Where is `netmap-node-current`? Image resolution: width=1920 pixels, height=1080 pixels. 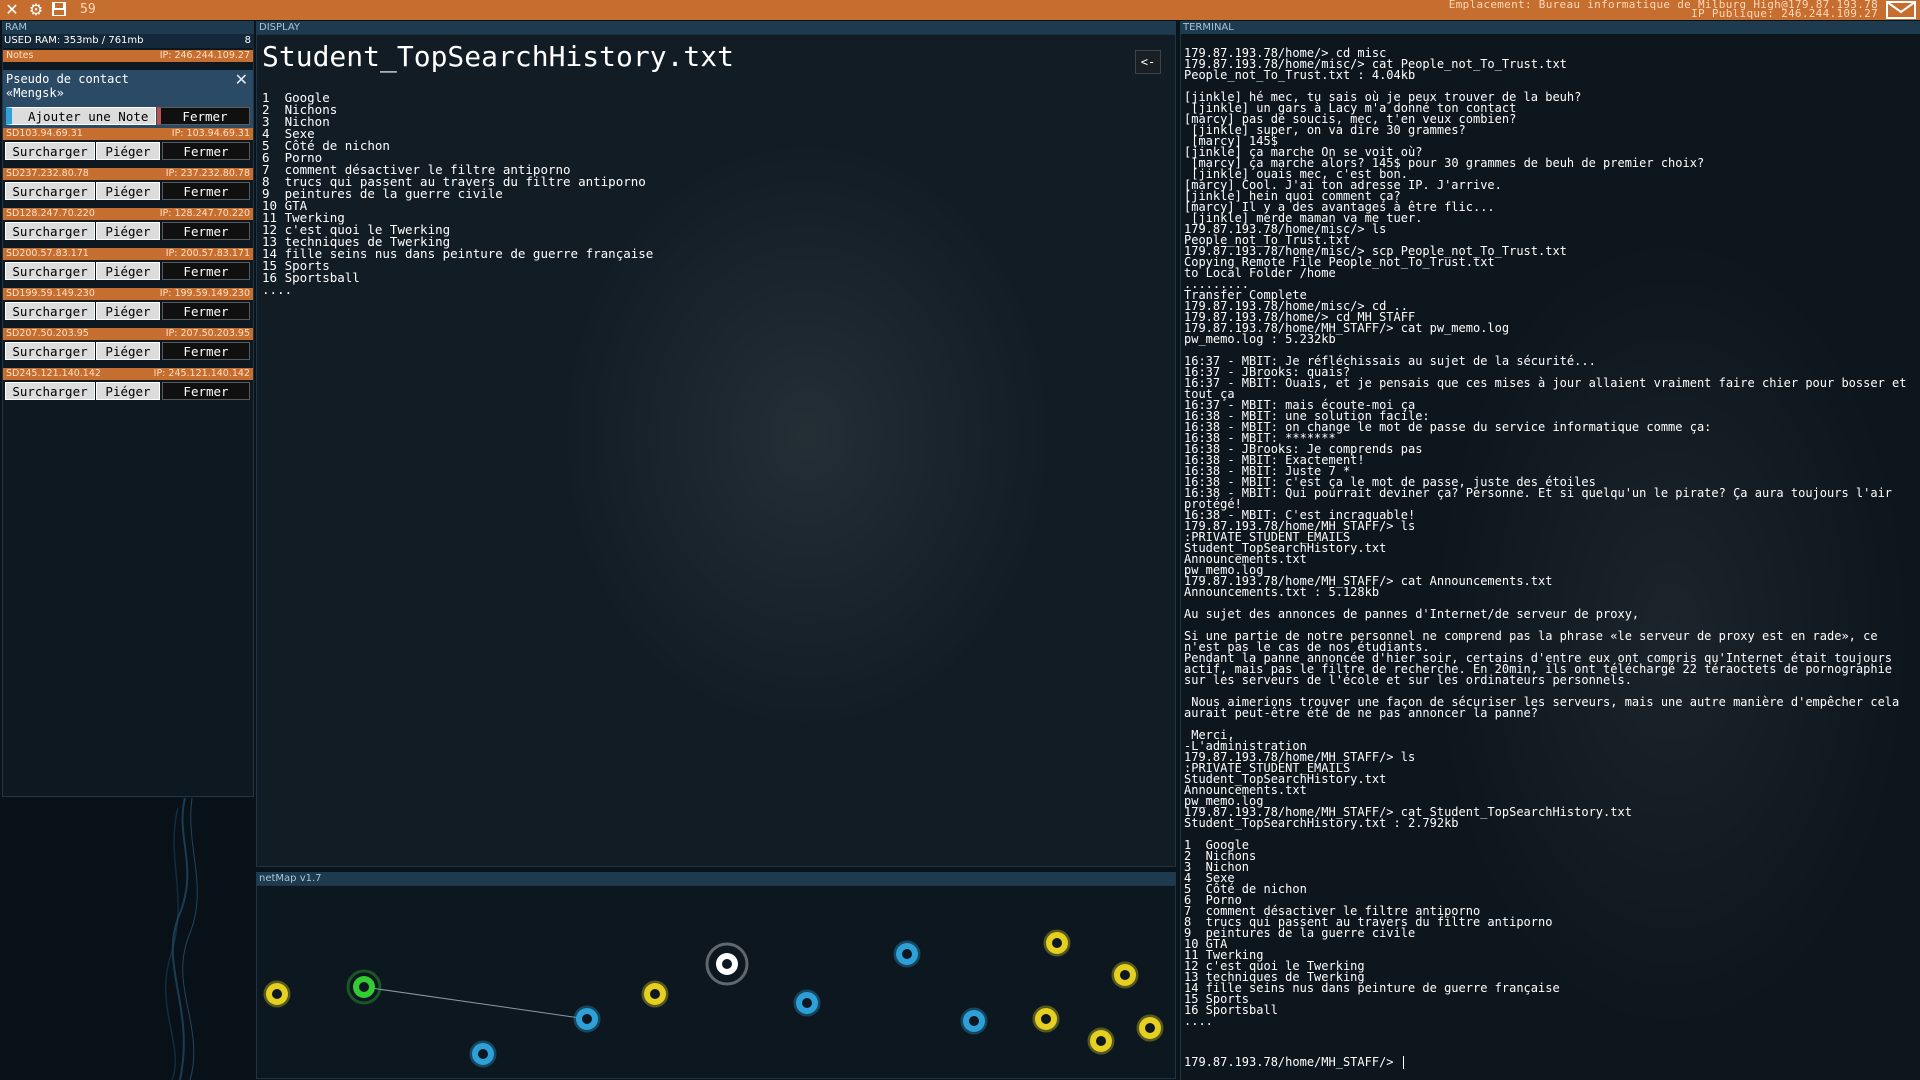
netmap-node-current is located at coordinates (727, 964).